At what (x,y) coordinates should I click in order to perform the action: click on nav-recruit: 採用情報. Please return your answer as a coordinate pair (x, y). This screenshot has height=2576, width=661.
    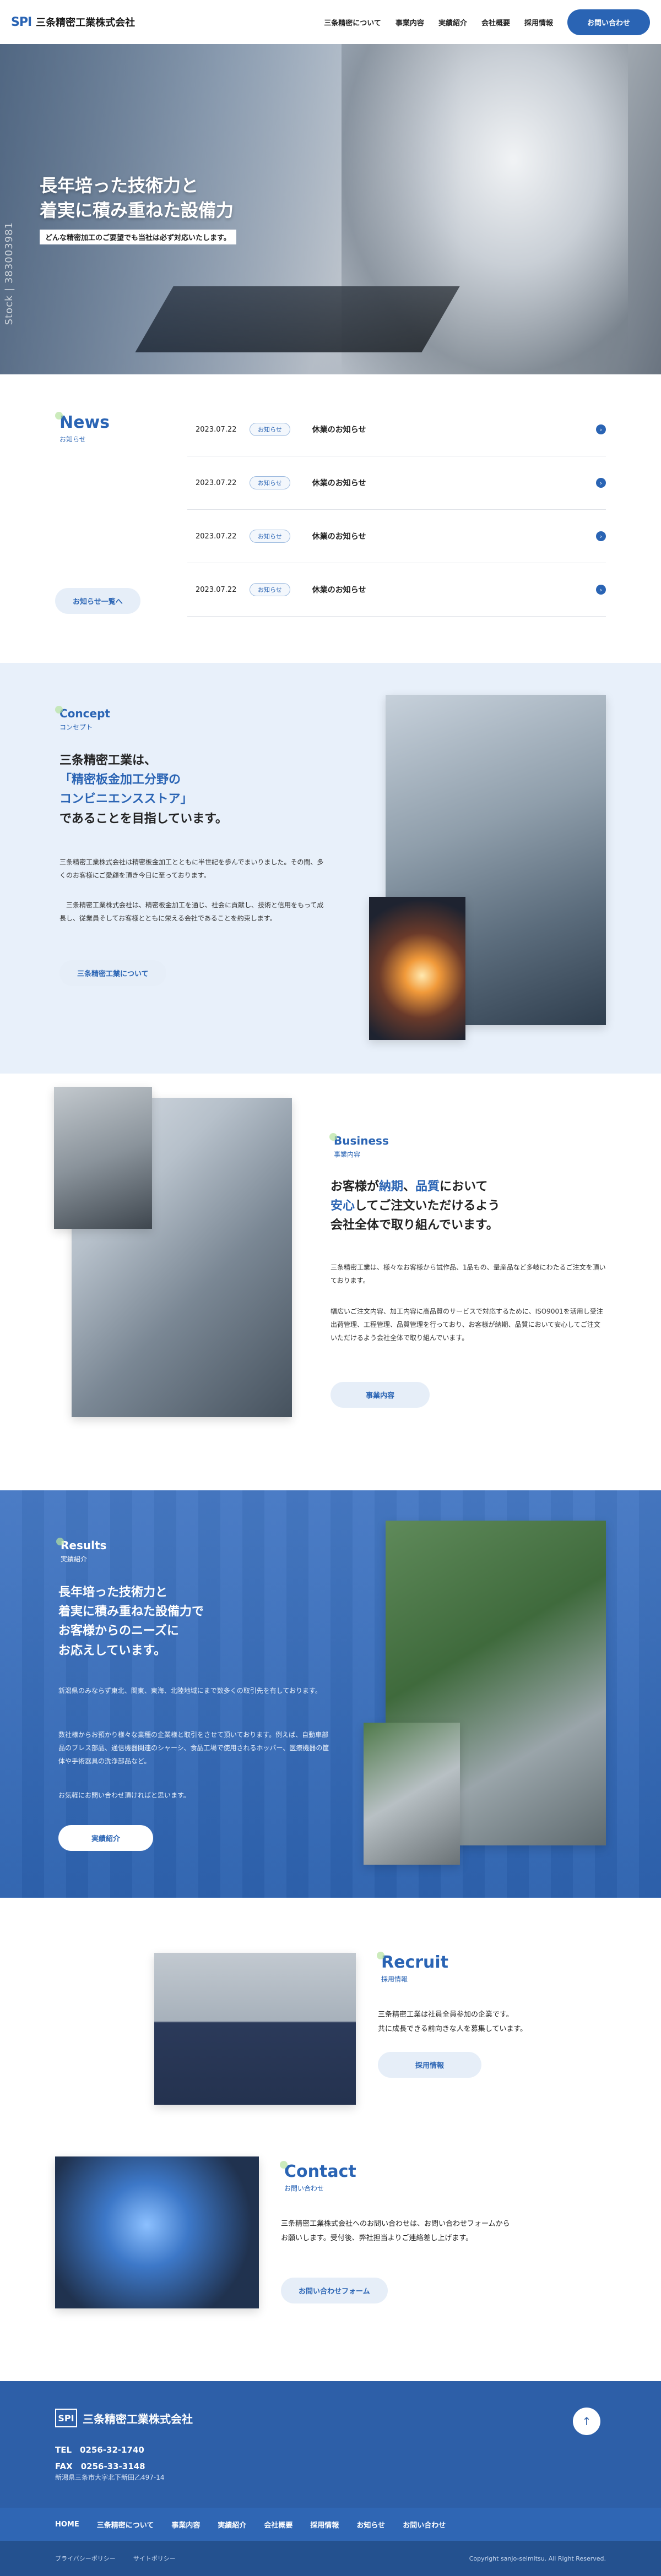
    Looking at the image, I should click on (538, 22).